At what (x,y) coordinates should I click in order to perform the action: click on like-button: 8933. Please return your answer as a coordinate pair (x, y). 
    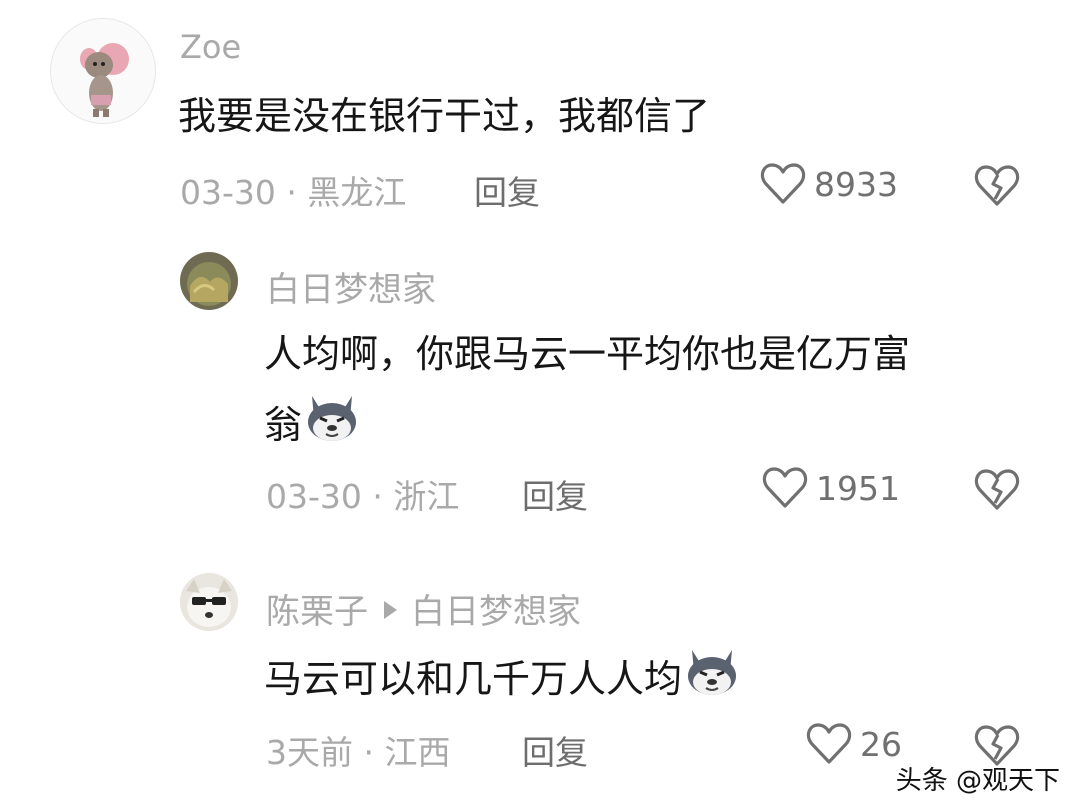
    Looking at the image, I should click on (829, 184).